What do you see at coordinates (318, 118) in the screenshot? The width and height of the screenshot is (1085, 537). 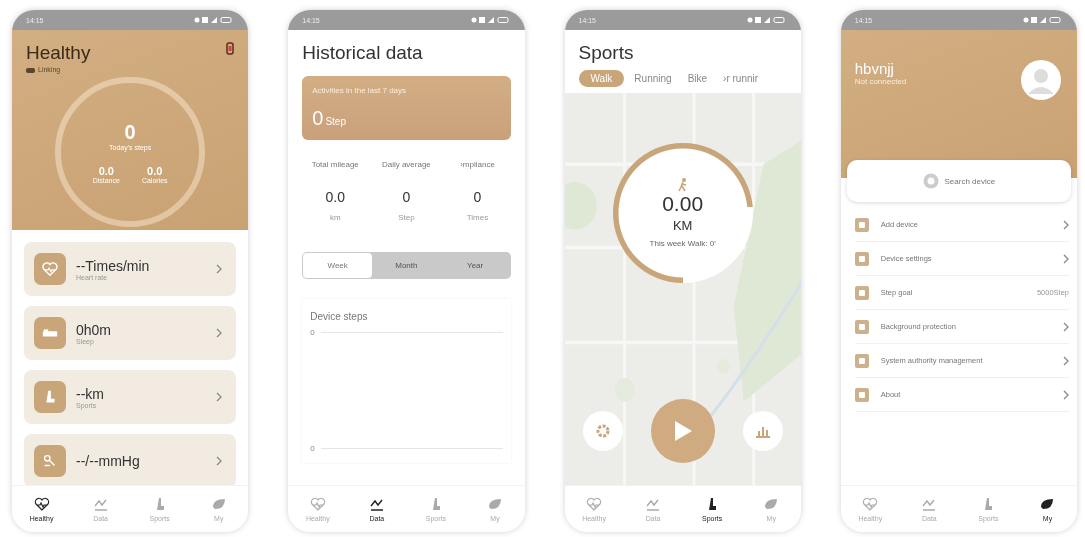 I see `summary-value: 0` at bounding box center [318, 118].